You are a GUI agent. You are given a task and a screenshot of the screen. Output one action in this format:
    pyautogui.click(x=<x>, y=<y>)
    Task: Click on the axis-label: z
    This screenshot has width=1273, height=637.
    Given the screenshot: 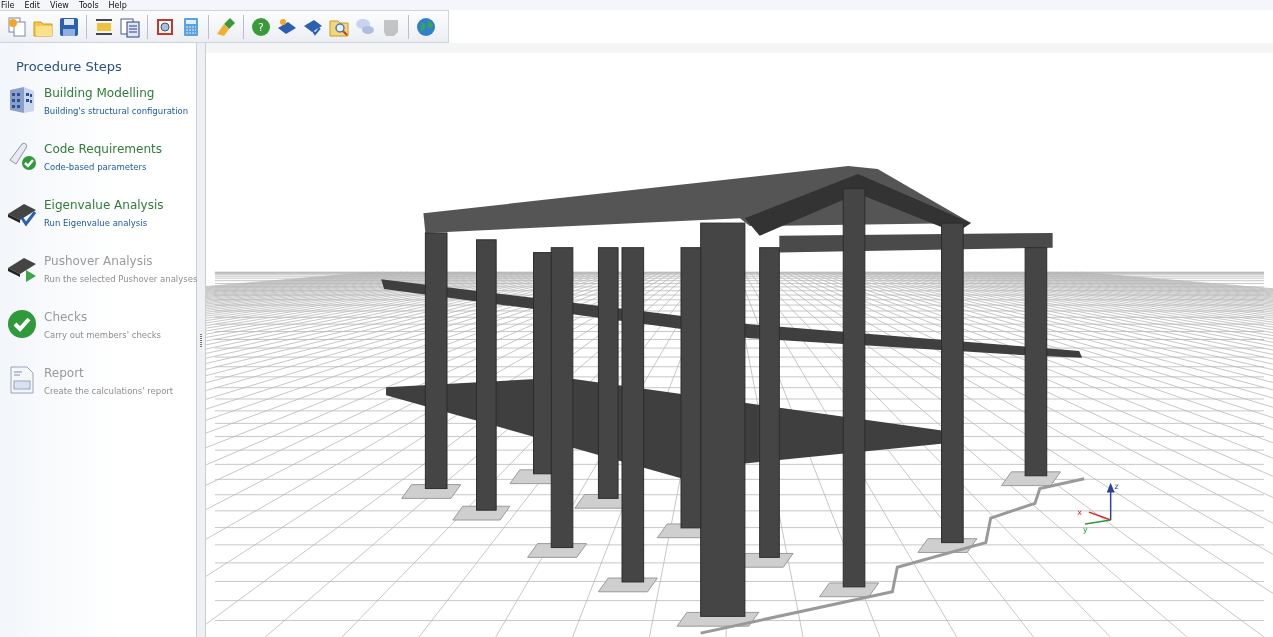 What is the action you would take?
    pyautogui.click(x=1116, y=486)
    